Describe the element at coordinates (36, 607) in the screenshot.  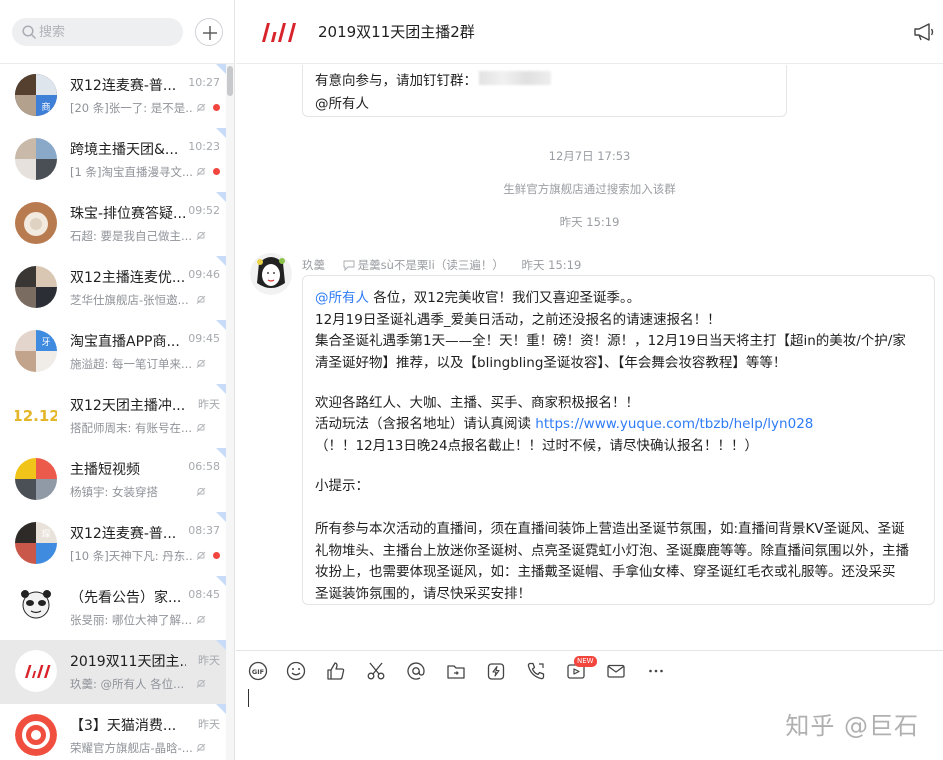
I see `panda-avatar` at that location.